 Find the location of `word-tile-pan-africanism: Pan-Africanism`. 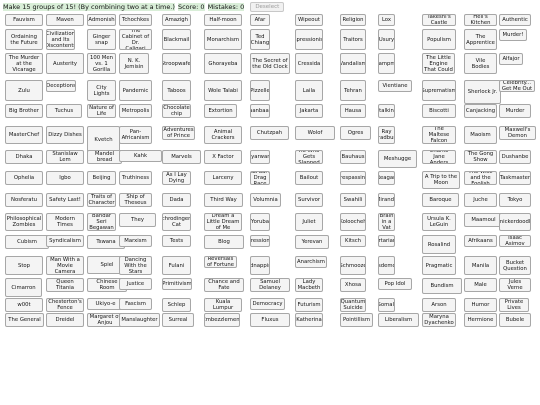

word-tile-pan-africanism: Pan-Africanism is located at coordinates (135, 135).